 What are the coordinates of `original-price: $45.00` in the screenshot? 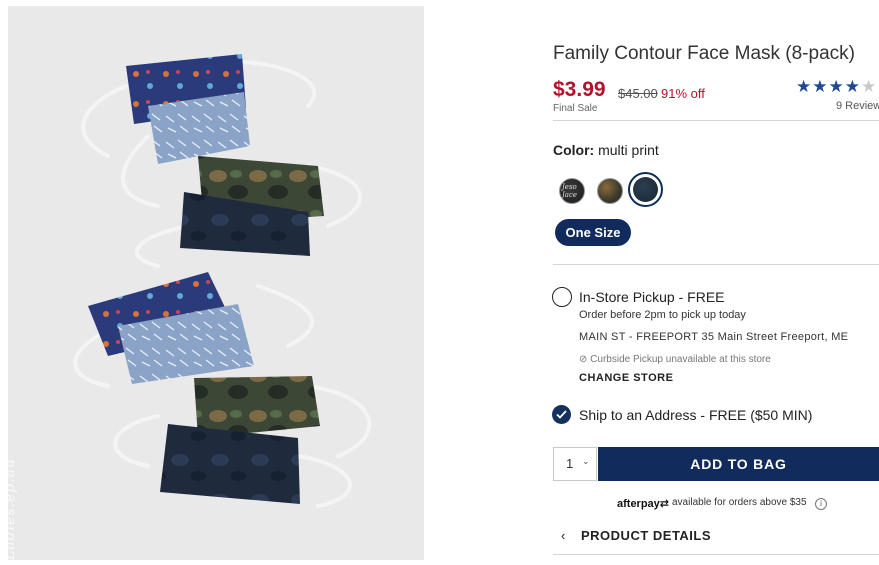 It's located at (638, 93).